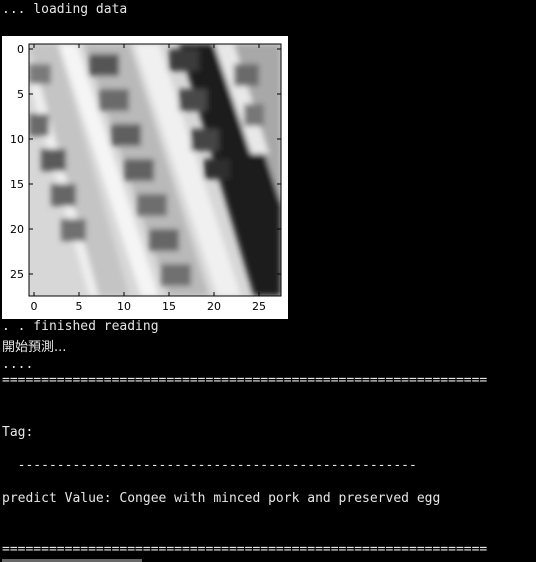 The width and height of the screenshot is (536, 562). Describe the element at coordinates (259, 306) in the screenshot. I see `x-tick-label: 25` at that location.